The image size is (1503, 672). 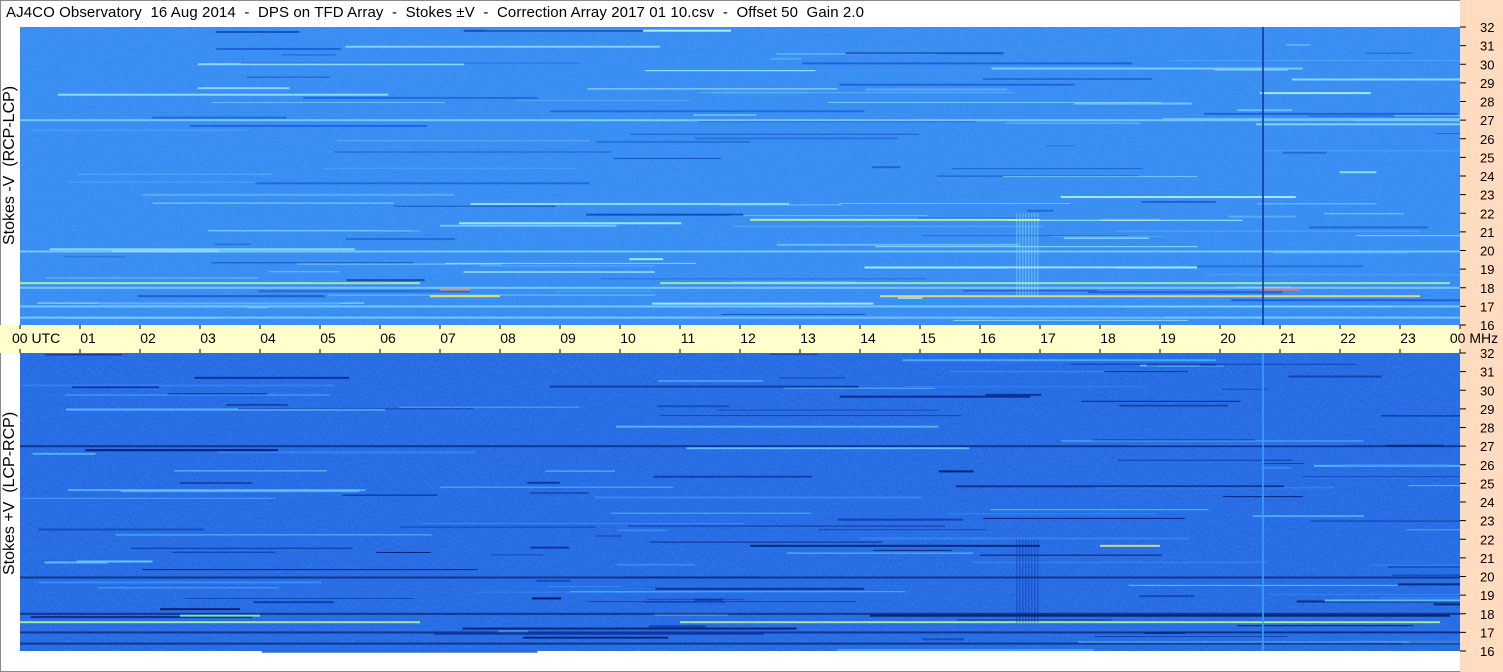 What do you see at coordinates (268, 338) in the screenshot?
I see `time-tick-label: 04` at bounding box center [268, 338].